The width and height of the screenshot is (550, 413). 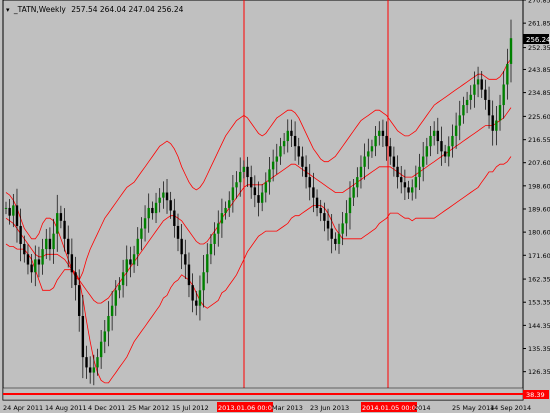 What do you see at coordinates (148, 408) in the screenshot?
I see `x-tick-label: 25 Mar 2012` at bounding box center [148, 408].